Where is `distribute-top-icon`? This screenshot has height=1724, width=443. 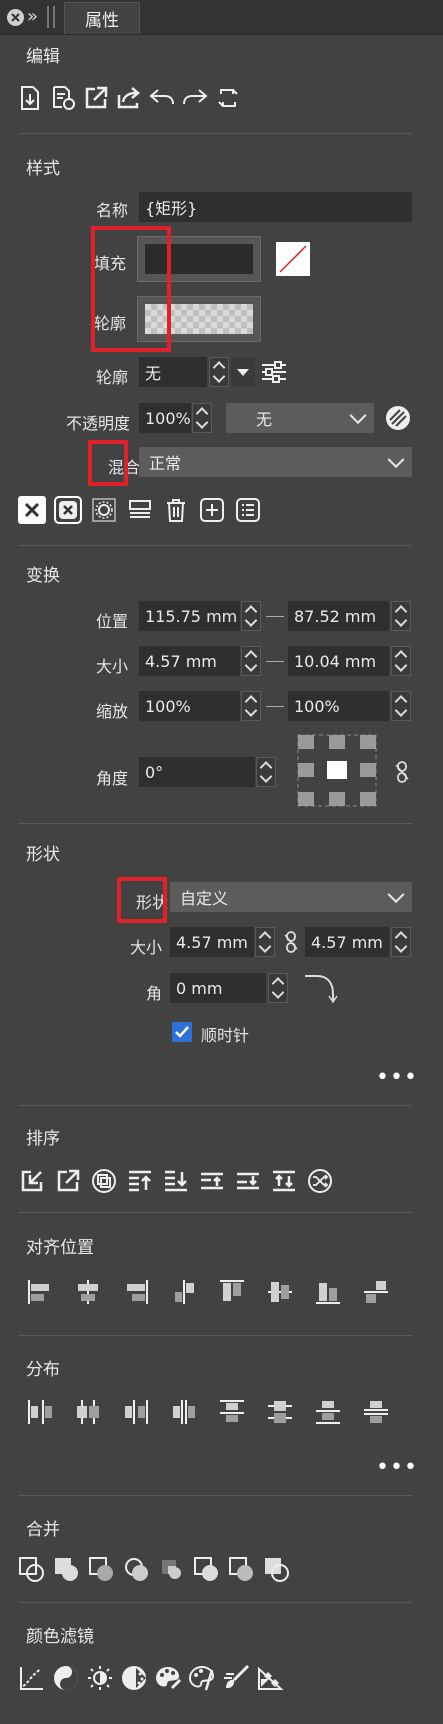 distribute-top-icon is located at coordinates (232, 1412).